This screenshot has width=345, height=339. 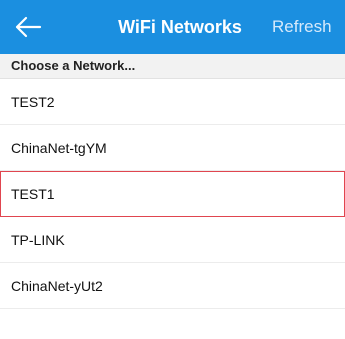 I want to click on network-item: ChinaNet-tgYM, so click(x=172, y=148).